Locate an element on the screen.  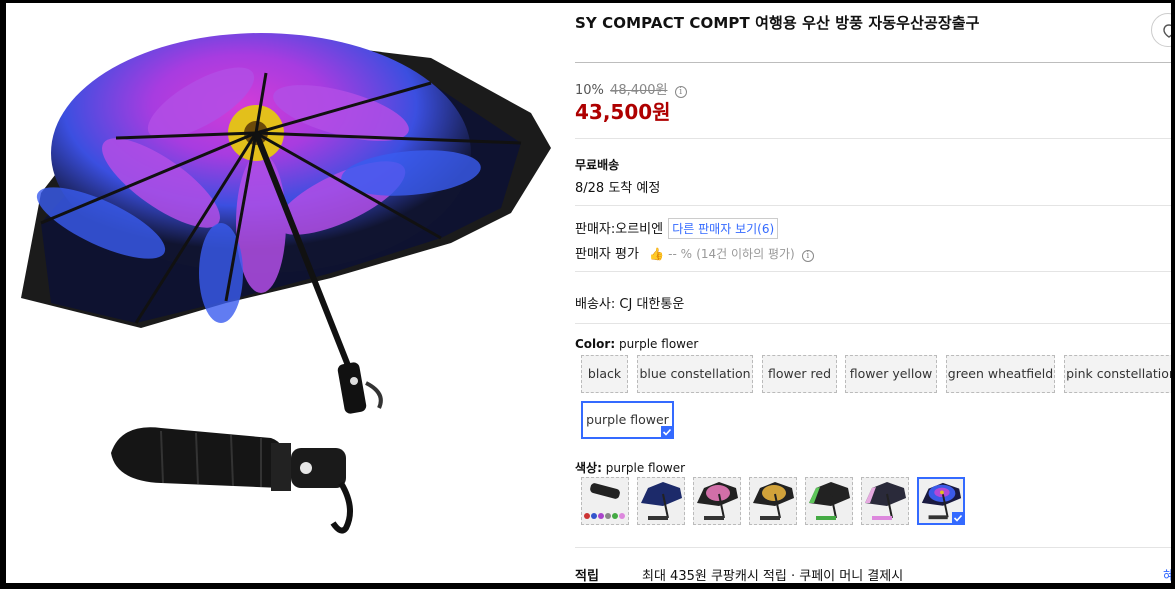
color-option-label: Color: purple flower is located at coordinates (636, 344).